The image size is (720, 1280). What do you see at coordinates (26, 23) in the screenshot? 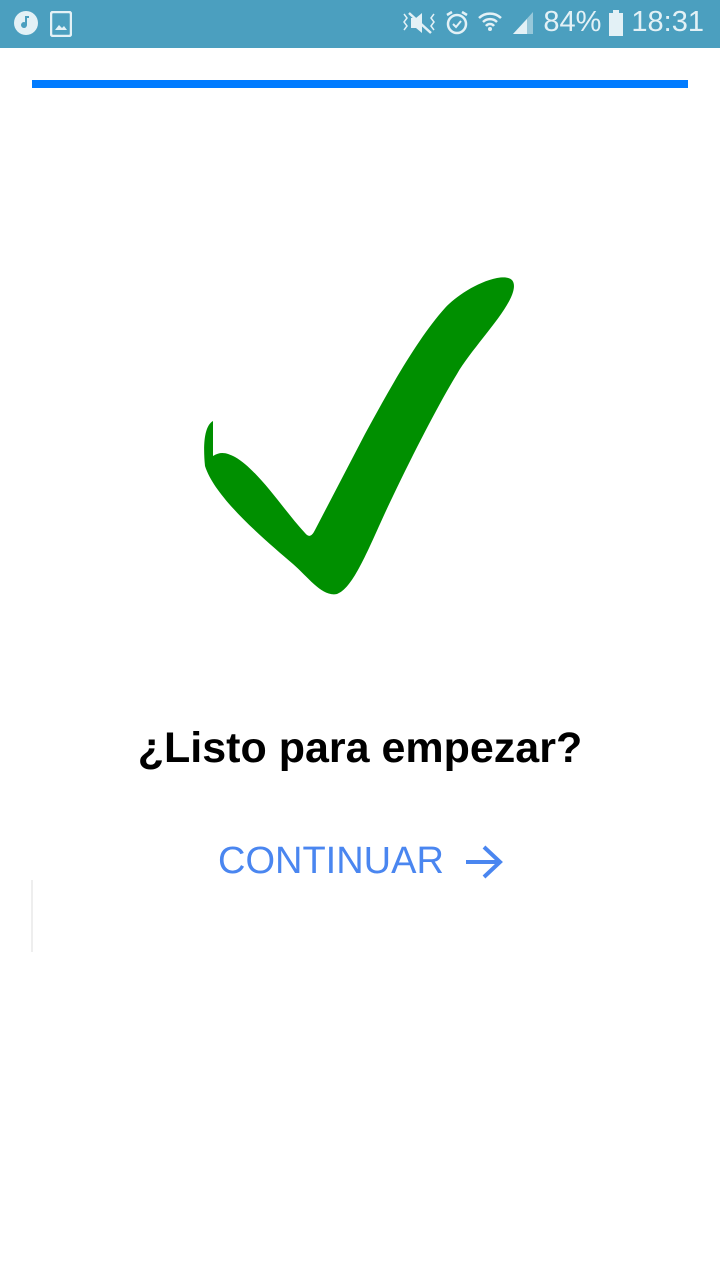
I see `music-icon` at bounding box center [26, 23].